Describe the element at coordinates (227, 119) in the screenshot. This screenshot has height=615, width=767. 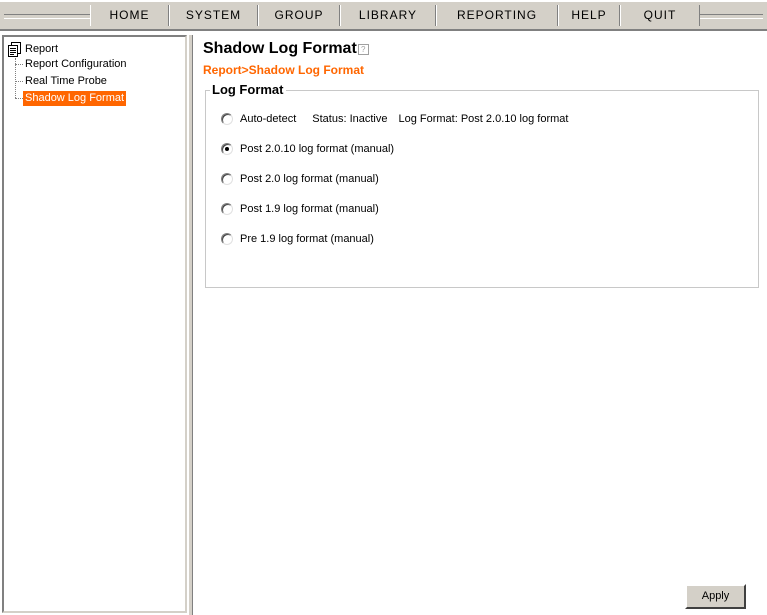
I see `radio-auto-detect` at that location.